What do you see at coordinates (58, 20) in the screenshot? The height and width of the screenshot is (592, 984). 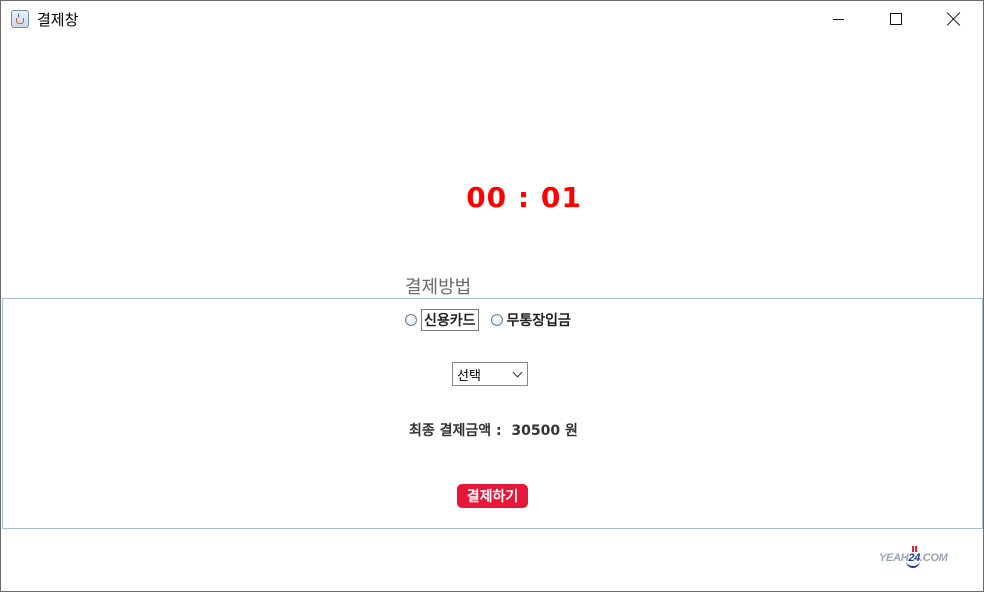 I see `window-title: 결제창` at bounding box center [58, 20].